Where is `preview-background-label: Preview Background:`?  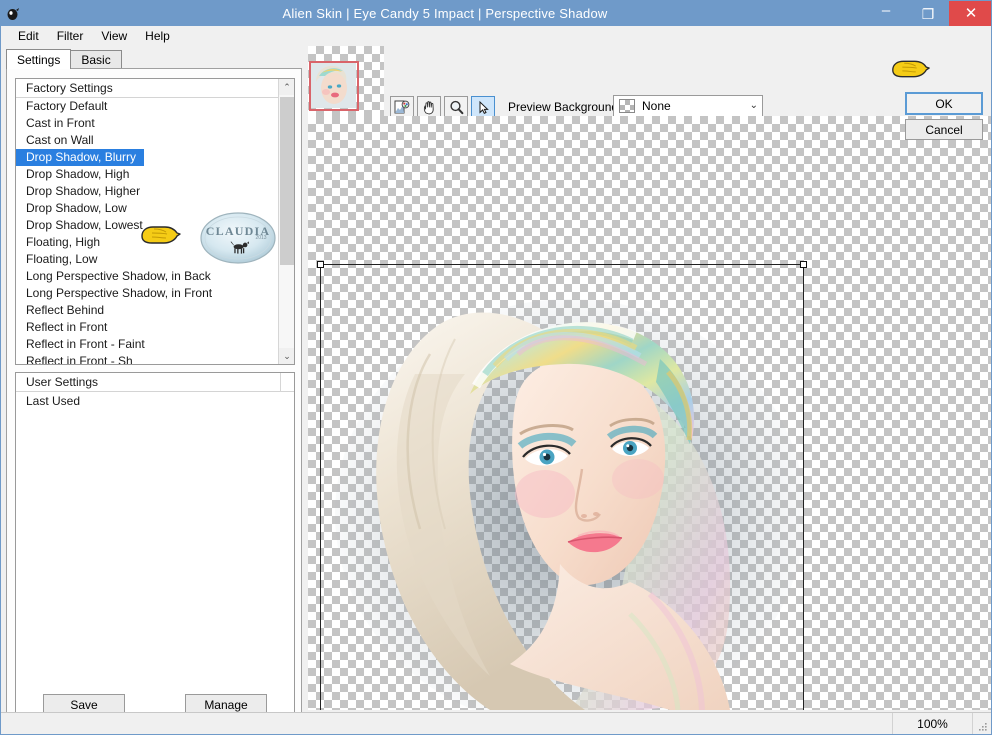 preview-background-label: Preview Background: is located at coordinates (565, 107).